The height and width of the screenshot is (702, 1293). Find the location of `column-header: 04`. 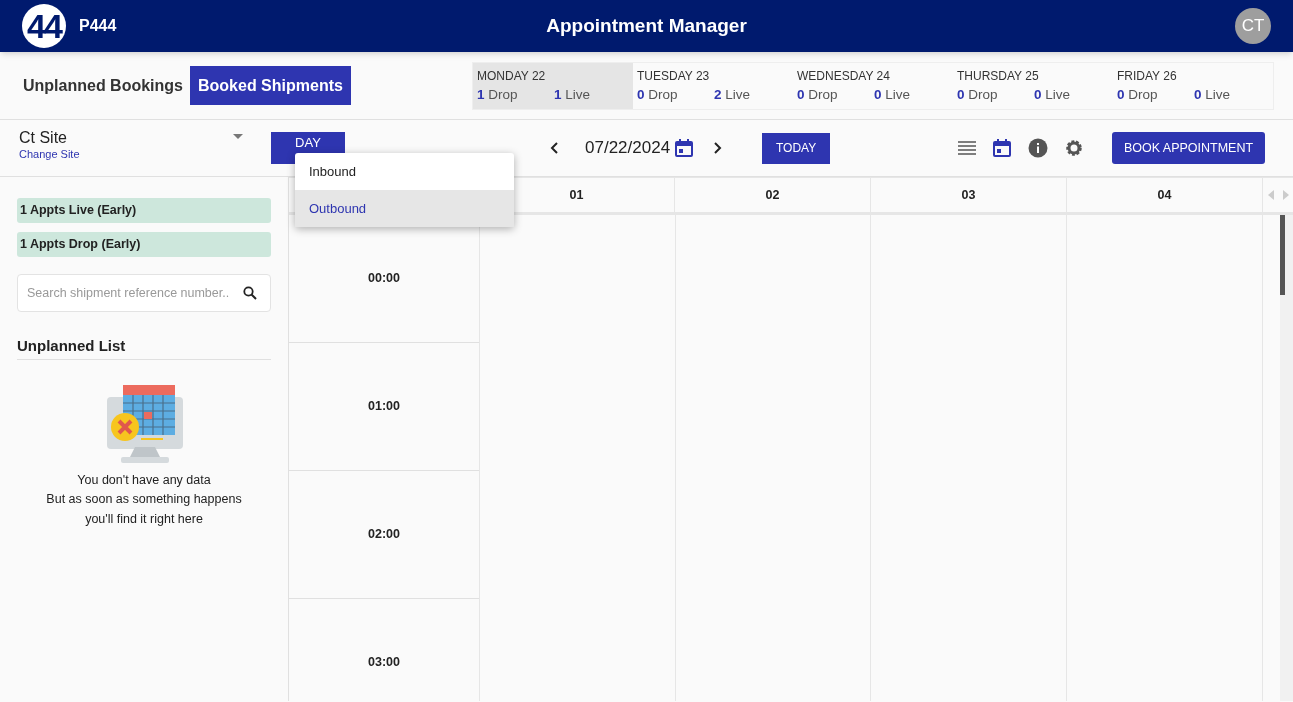

column-header: 04 is located at coordinates (1165, 195).